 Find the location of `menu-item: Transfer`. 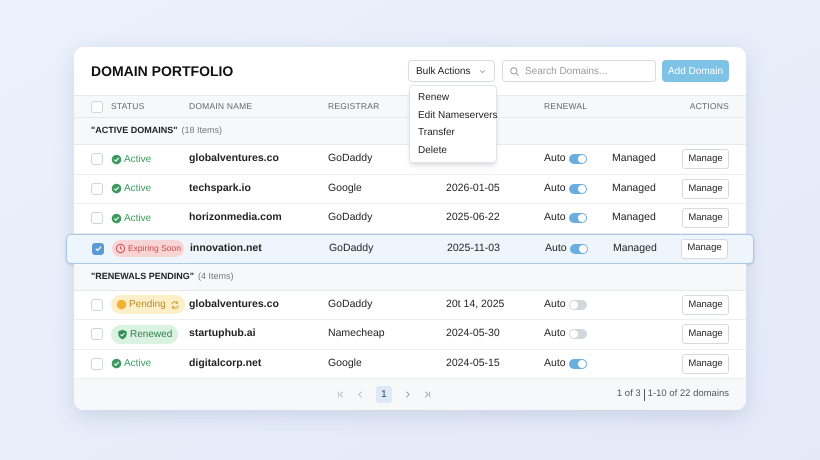

menu-item: Transfer is located at coordinates (453, 133).